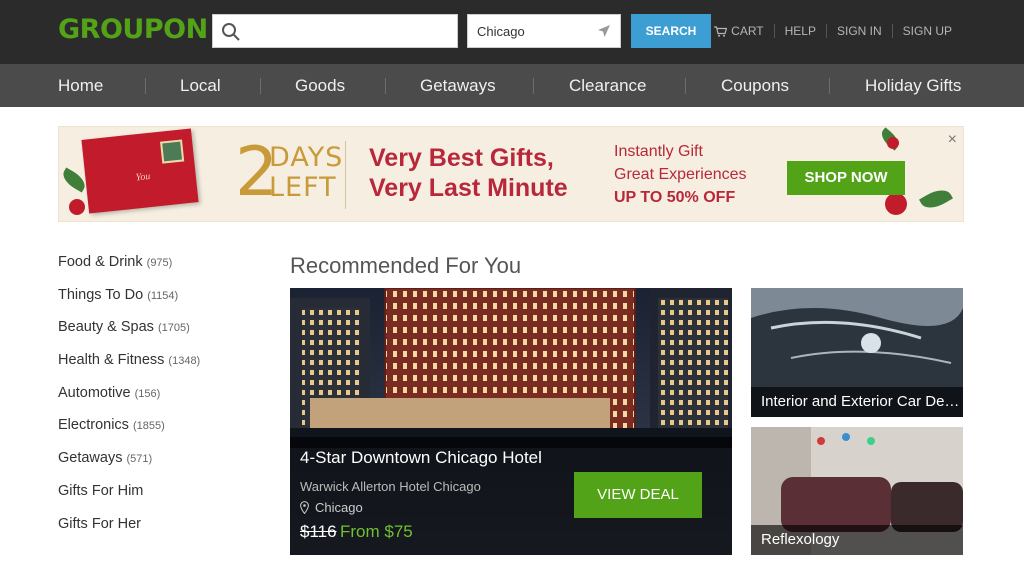 The width and height of the screenshot is (1024, 569). Describe the element at coordinates (99, 523) in the screenshot. I see `category-label: Gifts For Her` at that location.